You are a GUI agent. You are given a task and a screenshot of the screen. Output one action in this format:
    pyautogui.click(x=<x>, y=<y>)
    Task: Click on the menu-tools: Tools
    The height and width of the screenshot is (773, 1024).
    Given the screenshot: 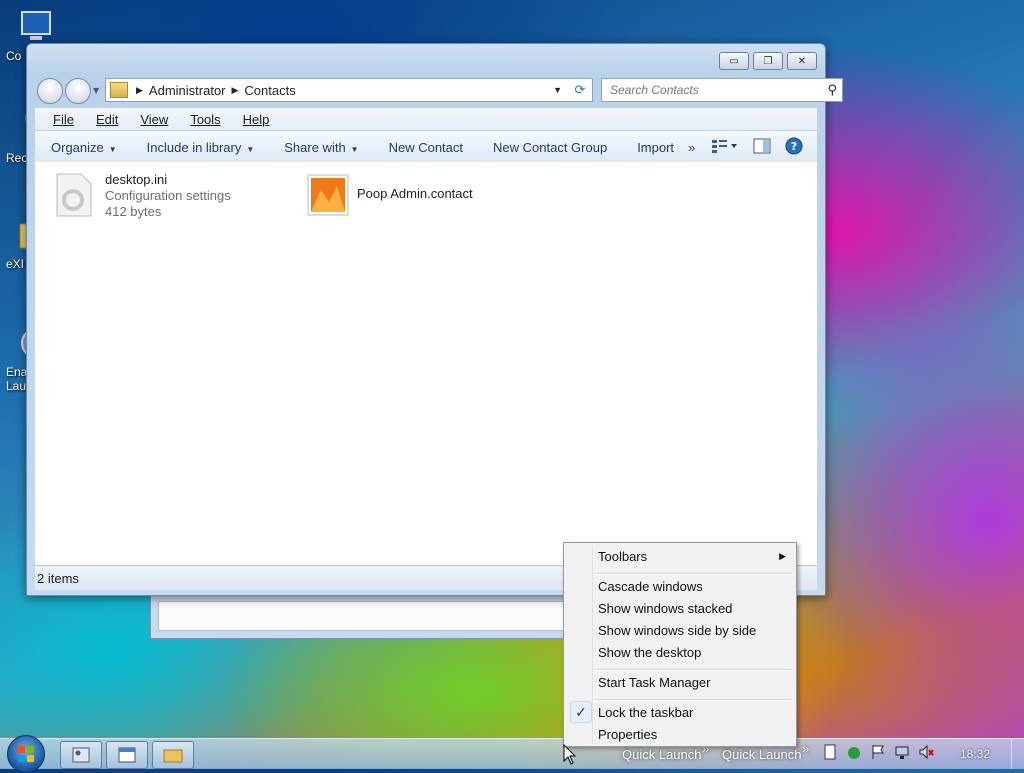 What is the action you would take?
    pyautogui.click(x=205, y=119)
    